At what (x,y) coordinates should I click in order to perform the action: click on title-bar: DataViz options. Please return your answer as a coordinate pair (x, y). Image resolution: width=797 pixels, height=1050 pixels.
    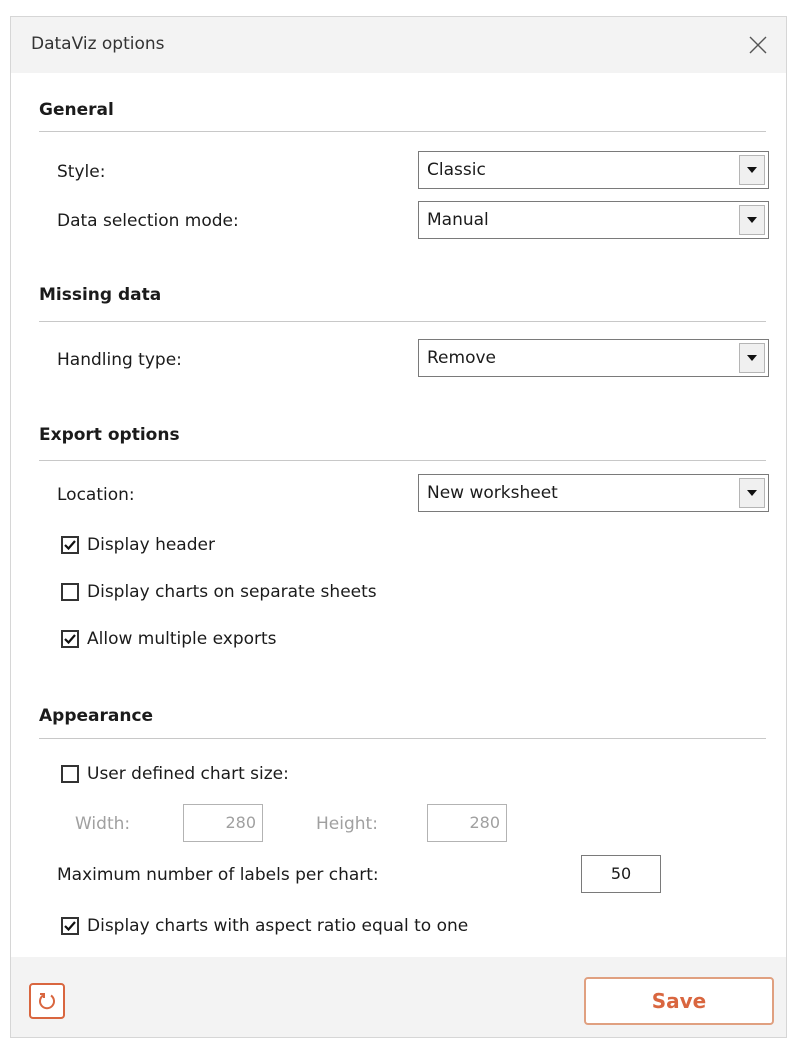
    Looking at the image, I should click on (398, 45).